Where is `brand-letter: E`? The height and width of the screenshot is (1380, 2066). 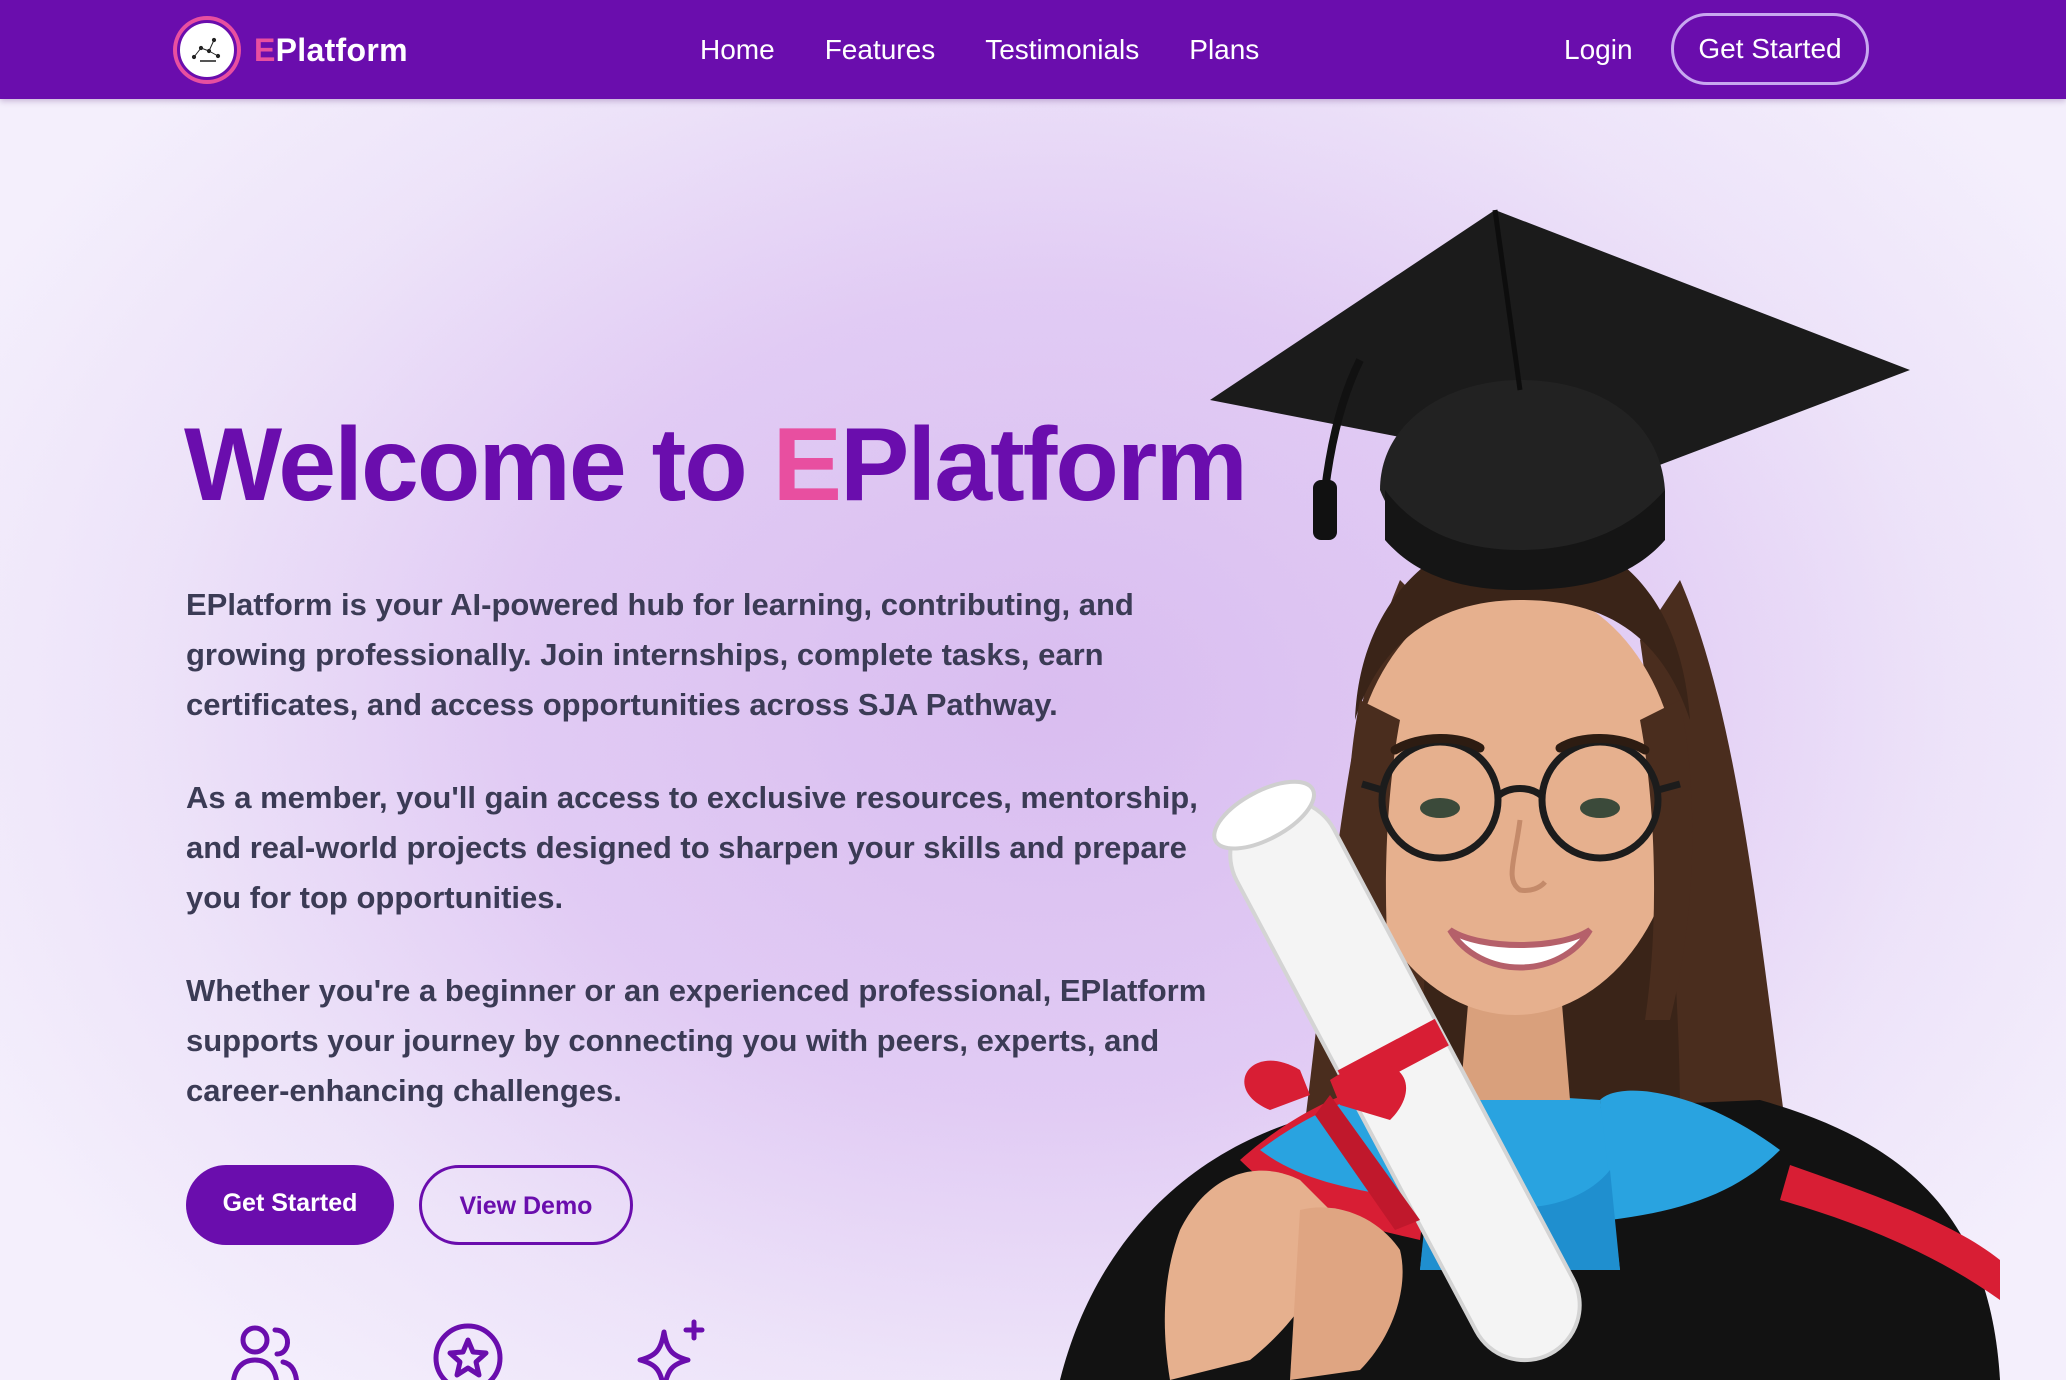
brand-letter: E is located at coordinates (265, 50).